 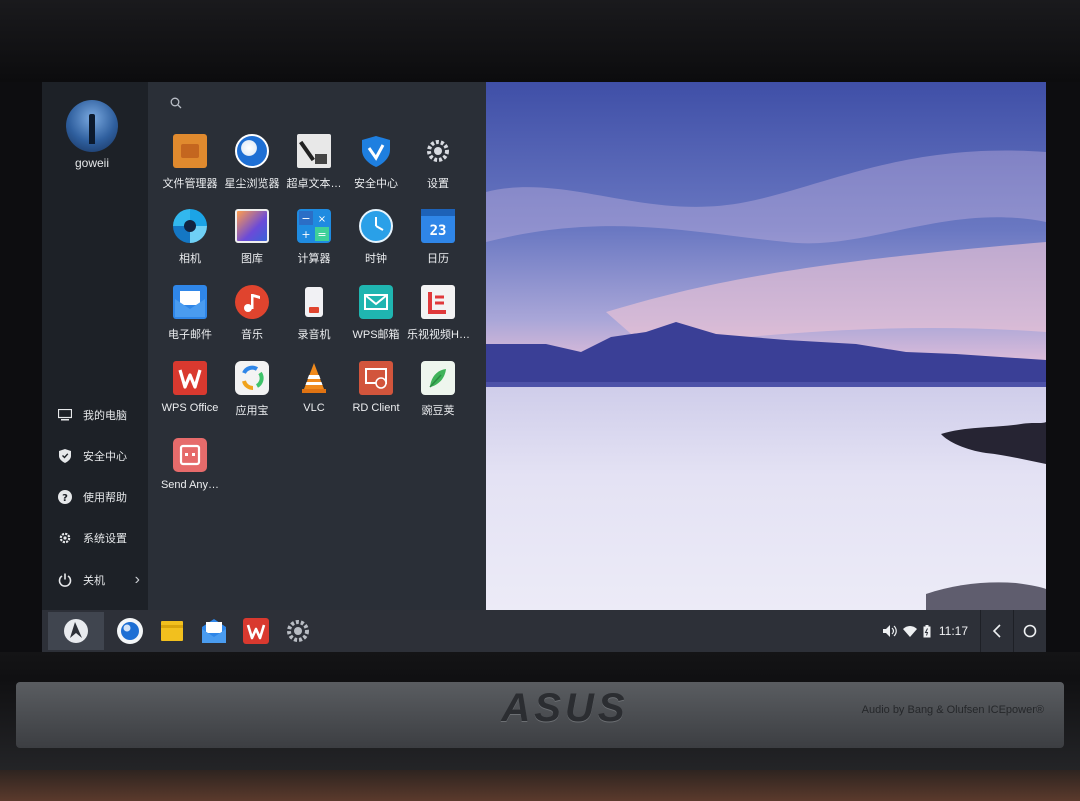 I want to click on app-wandoujia: 豌豆荚, so click(x=438, y=393).